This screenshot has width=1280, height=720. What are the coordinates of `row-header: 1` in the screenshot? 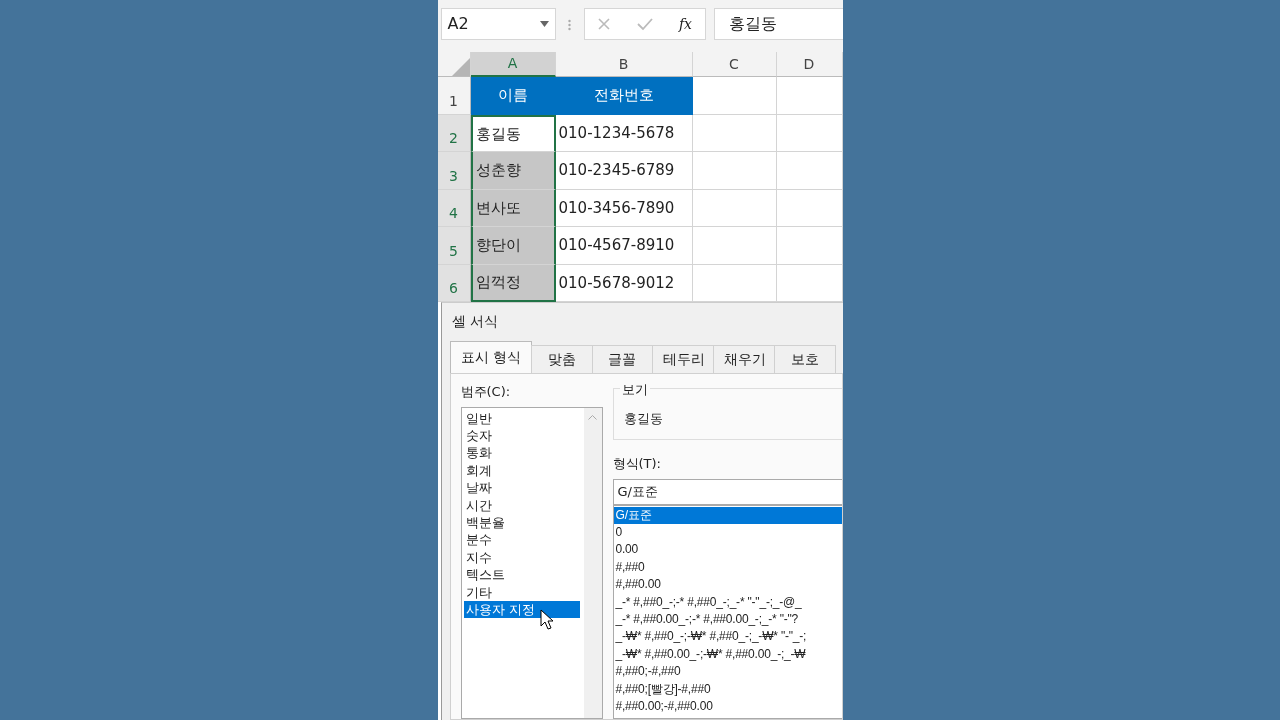 It's located at (454, 96).